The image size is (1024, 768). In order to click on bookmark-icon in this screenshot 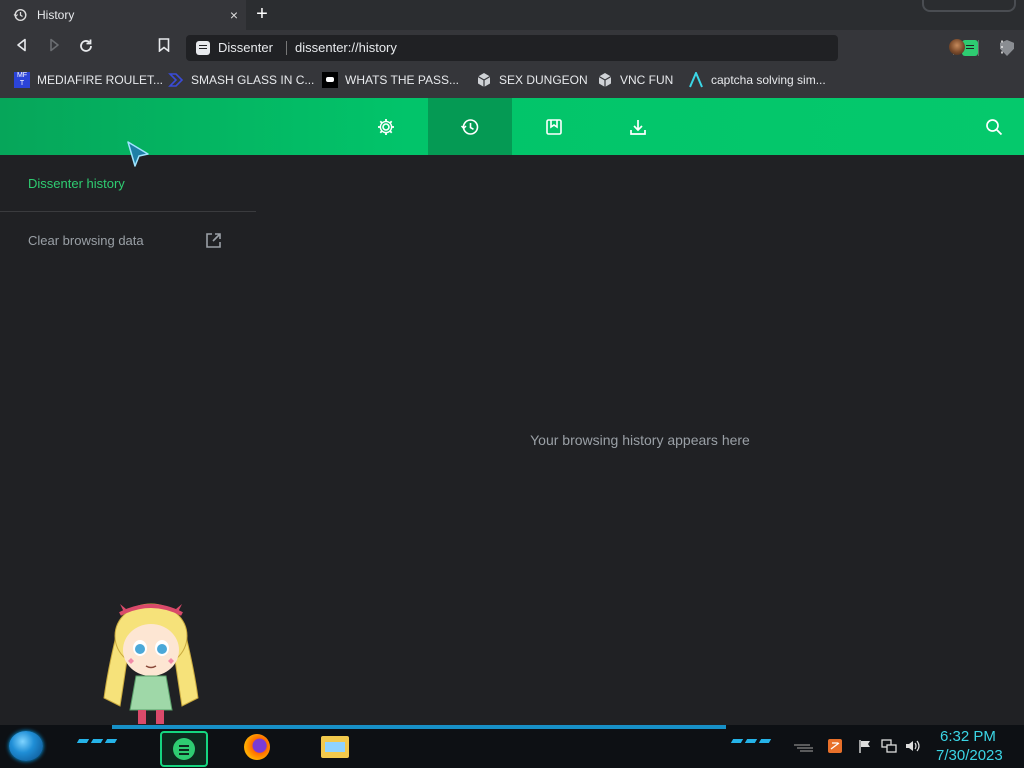, I will do `click(554, 126)`.